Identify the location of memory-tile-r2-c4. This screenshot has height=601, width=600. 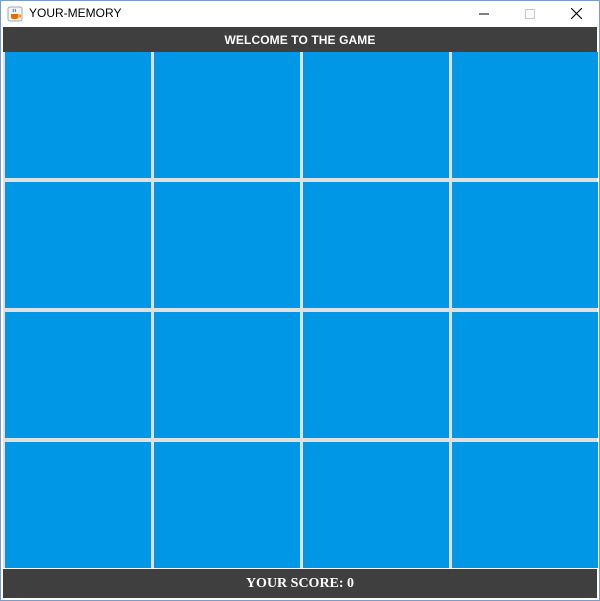
(525, 245).